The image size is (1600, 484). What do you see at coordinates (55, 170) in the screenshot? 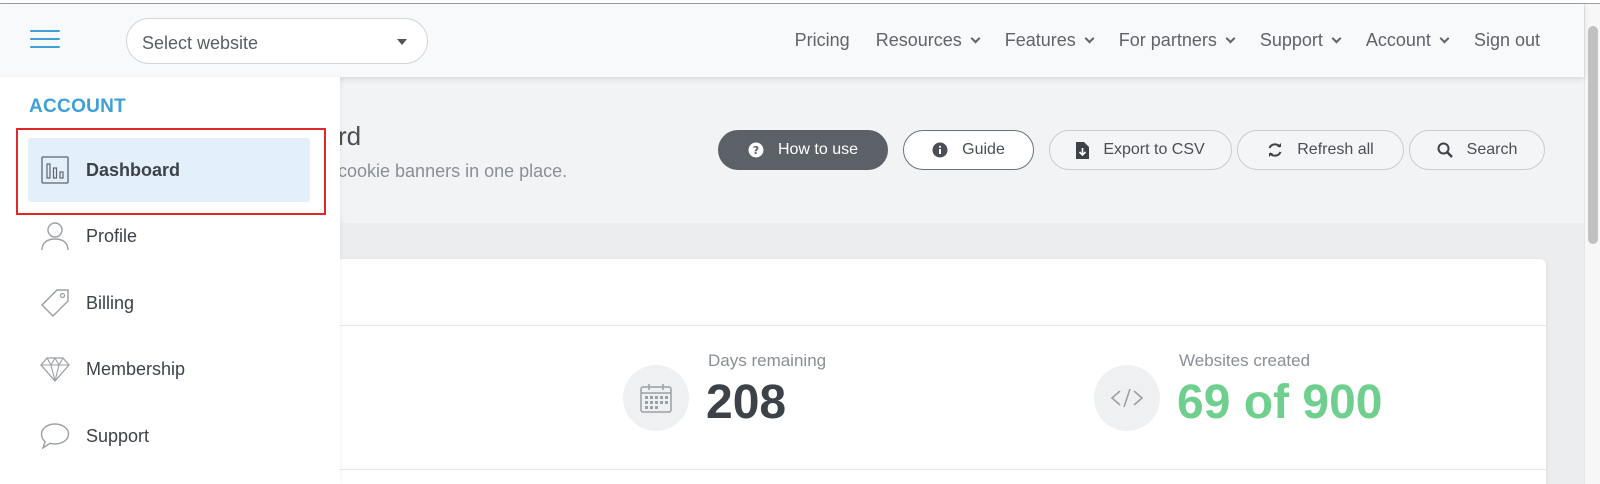
I see `bar-chart-icon` at bounding box center [55, 170].